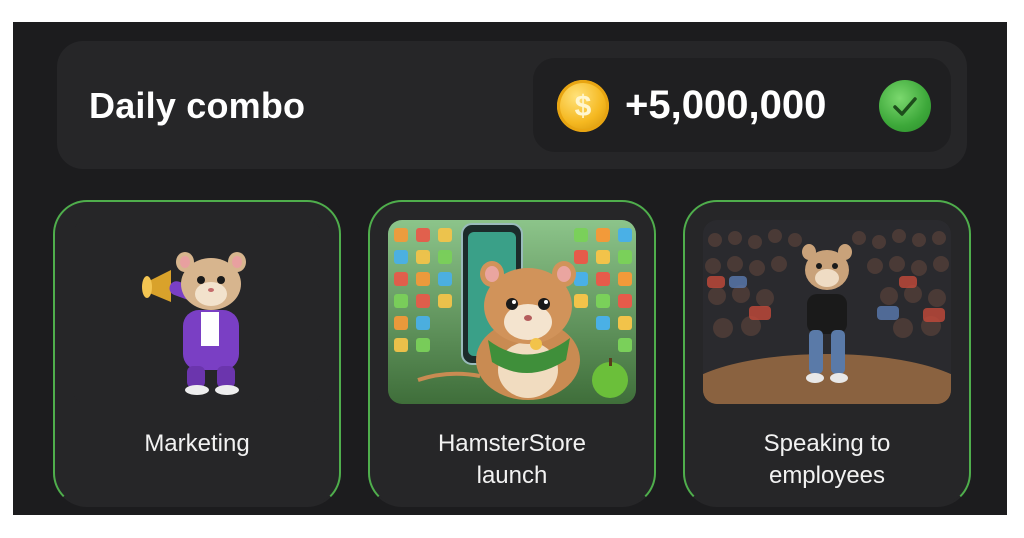  What do you see at coordinates (512, 475) in the screenshot?
I see `card-label-line: launch` at bounding box center [512, 475].